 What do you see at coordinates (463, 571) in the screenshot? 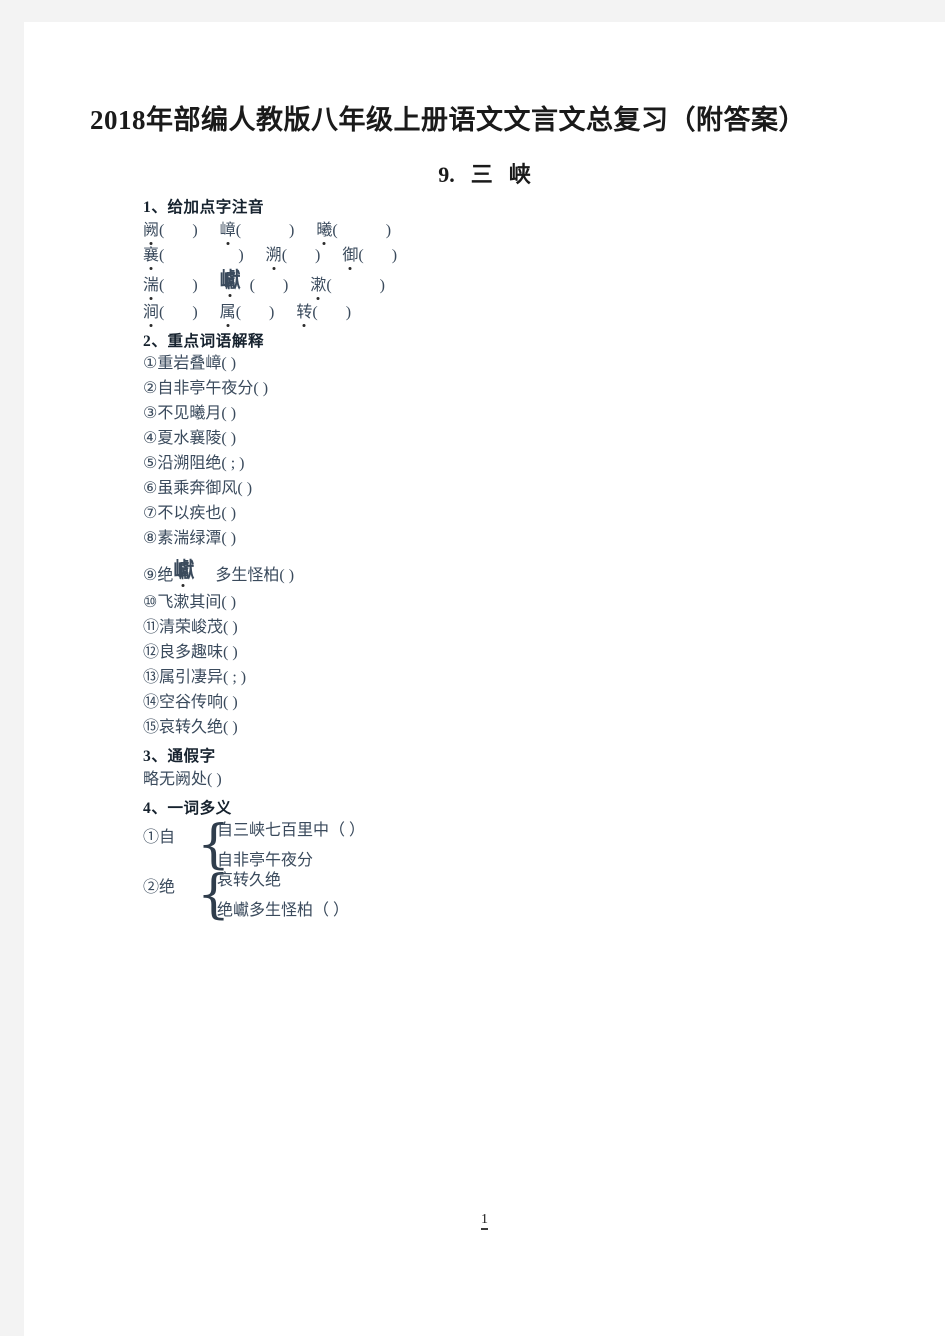
I see `keyword-item: ⑨绝巘 多生怪柏( )` at bounding box center [463, 571].